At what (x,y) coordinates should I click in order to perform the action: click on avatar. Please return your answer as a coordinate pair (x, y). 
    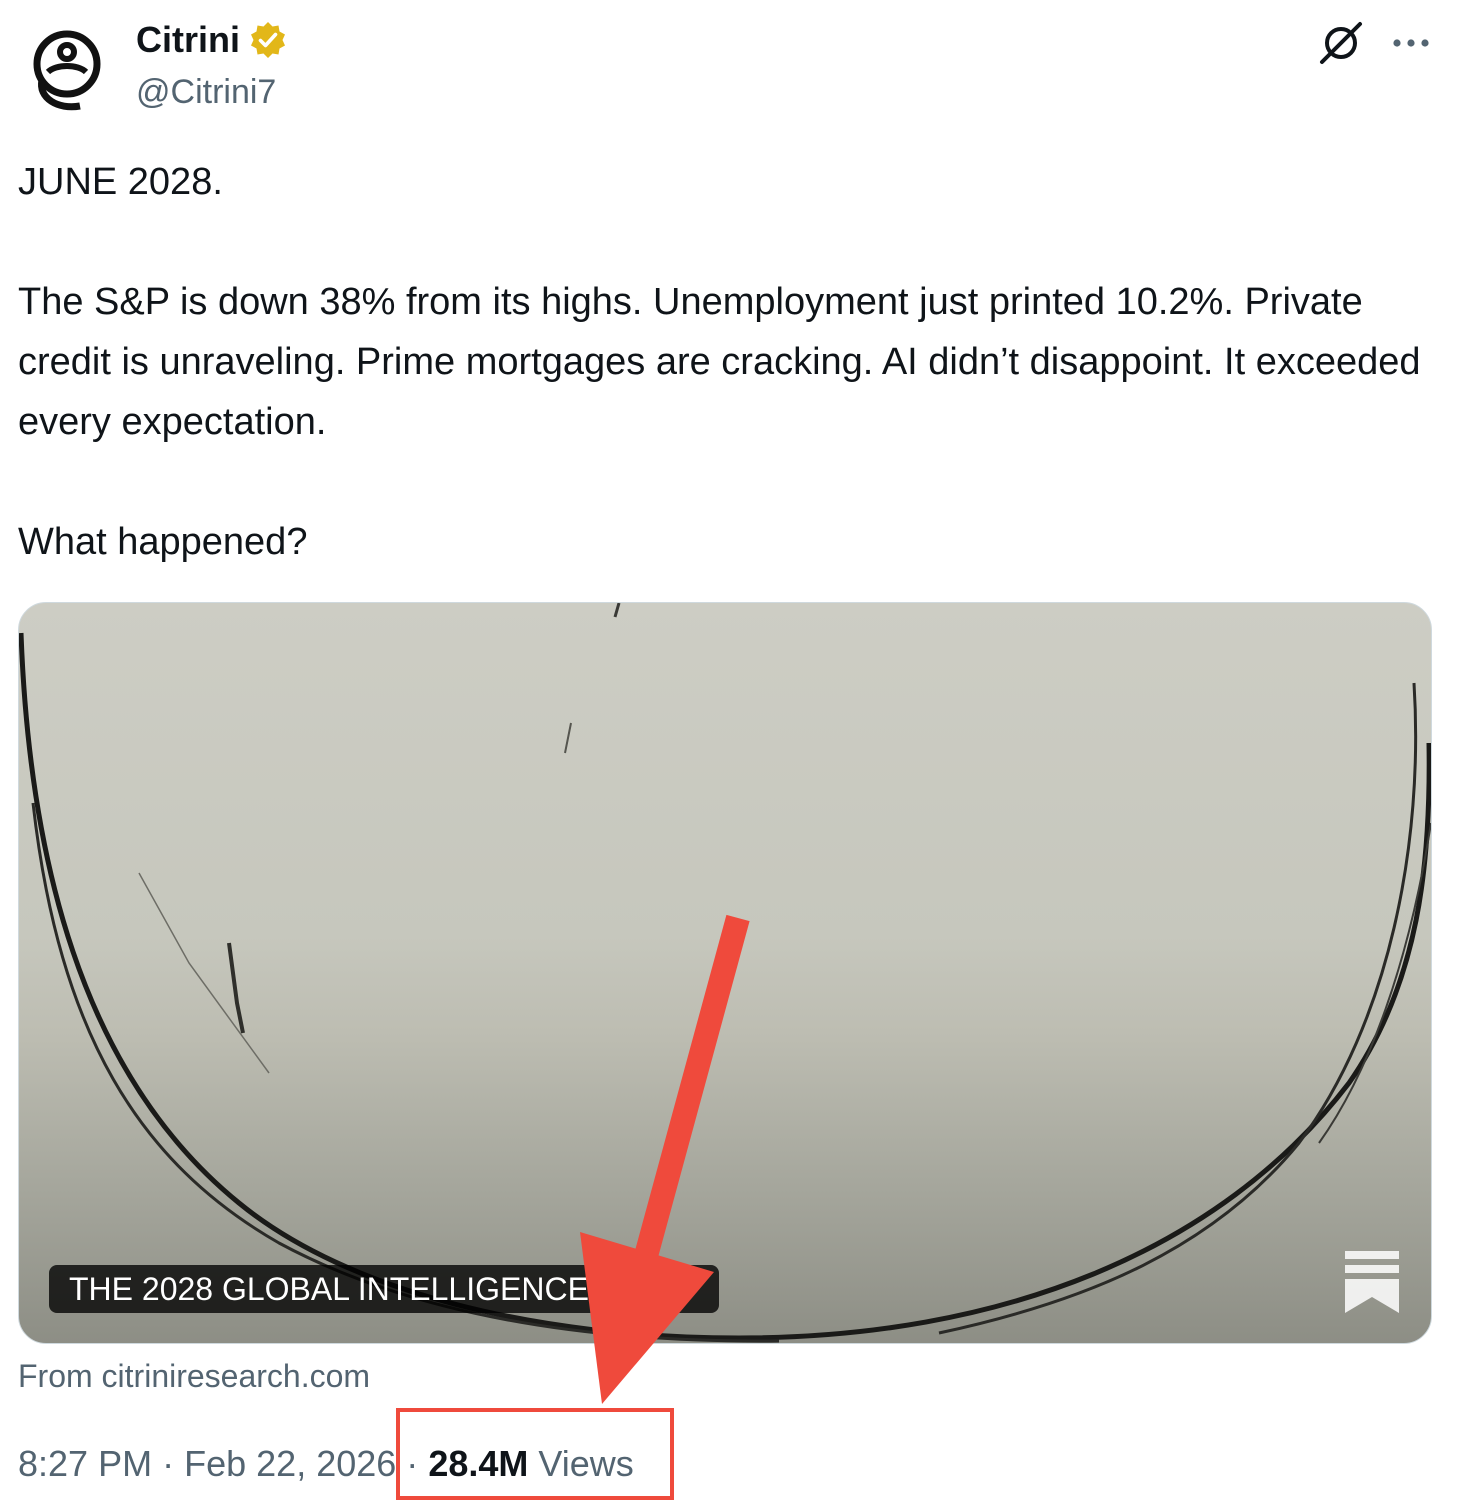
    Looking at the image, I should click on (67, 65).